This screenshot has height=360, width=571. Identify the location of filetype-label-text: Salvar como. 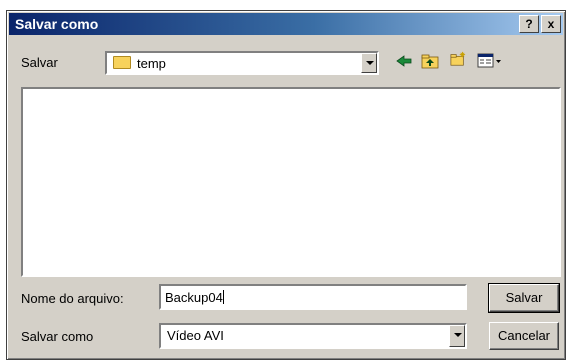
(57, 336).